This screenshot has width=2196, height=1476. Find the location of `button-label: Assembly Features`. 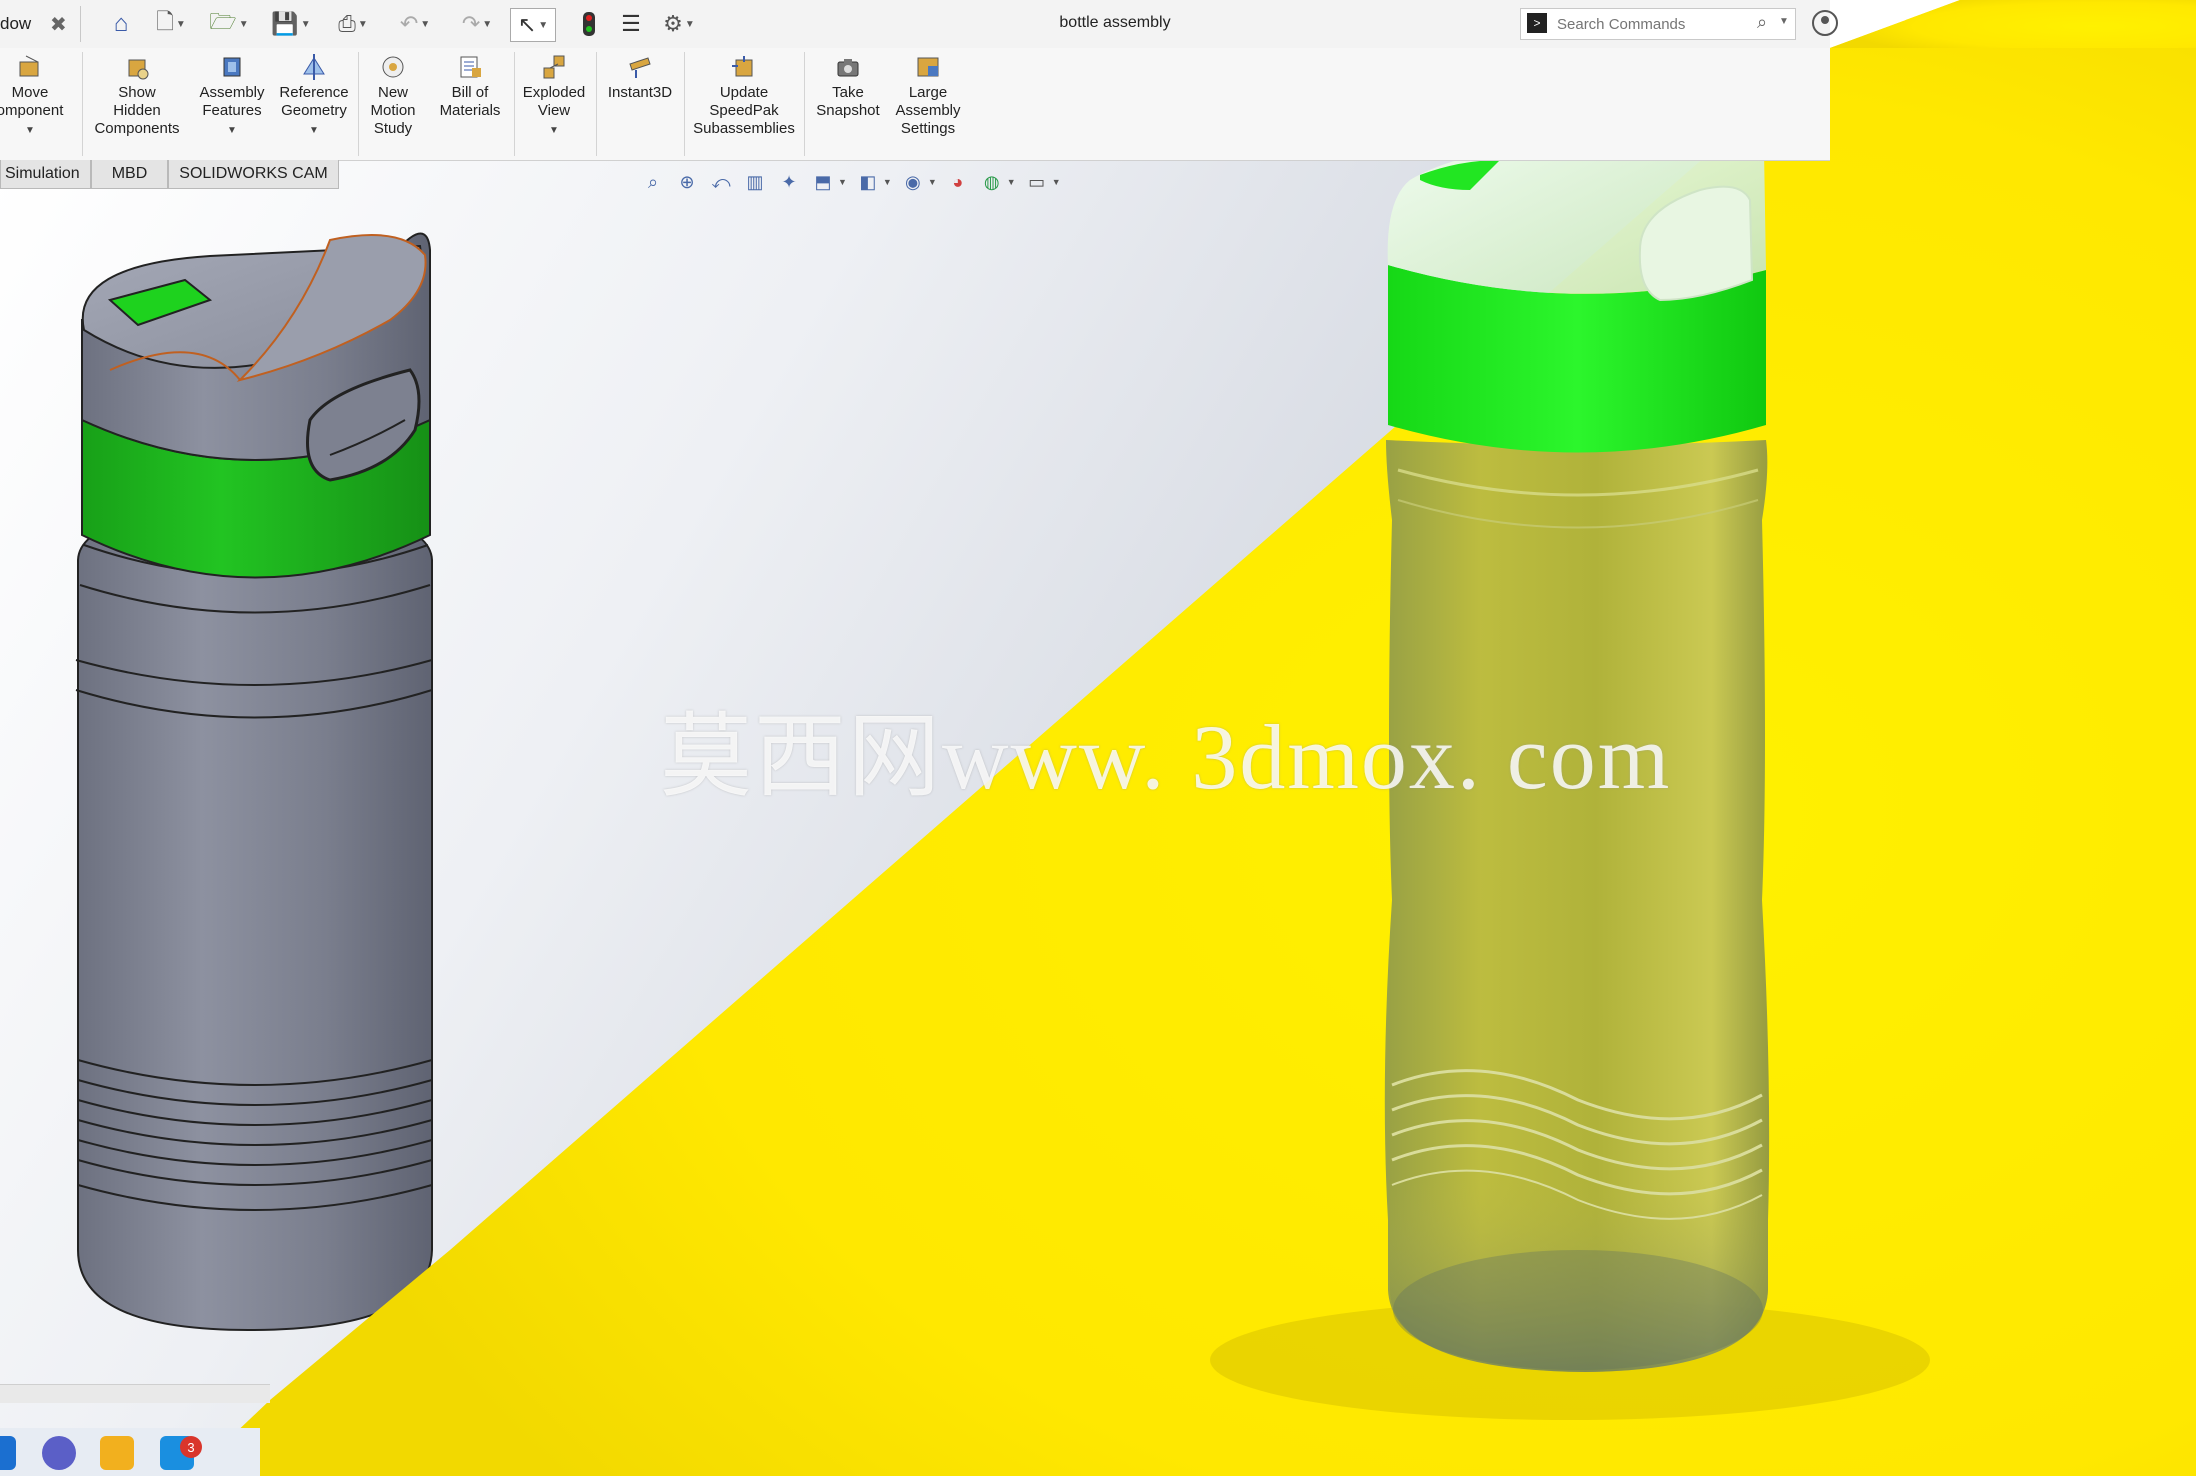

button-label: Assembly Features is located at coordinates (232, 101).